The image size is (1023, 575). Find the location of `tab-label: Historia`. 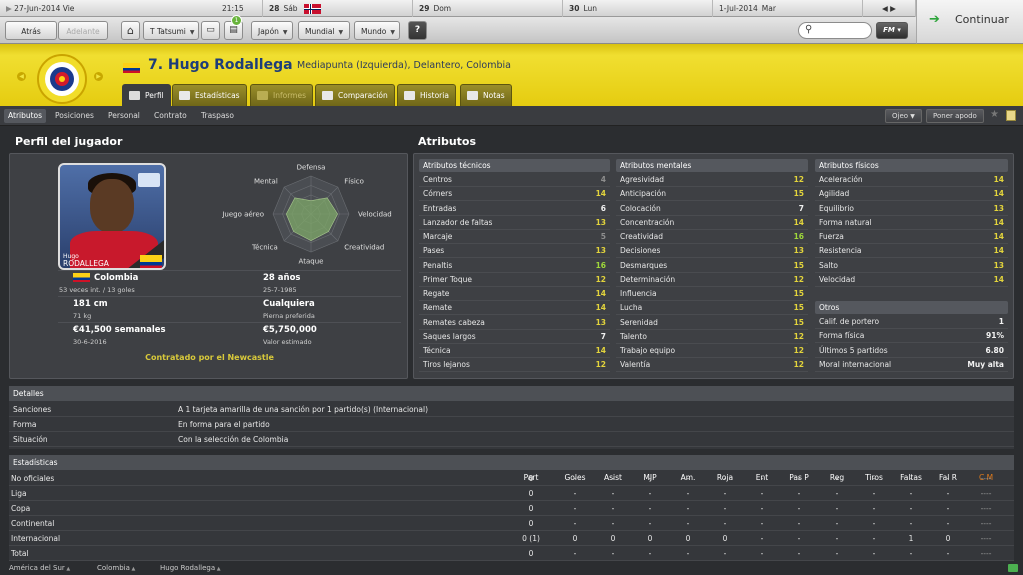

tab-label: Historia is located at coordinates (434, 95).